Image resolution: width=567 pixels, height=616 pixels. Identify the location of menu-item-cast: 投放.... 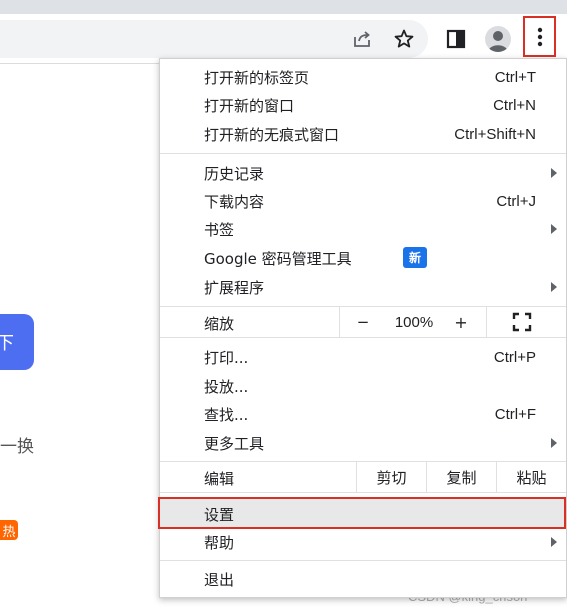
(363, 386).